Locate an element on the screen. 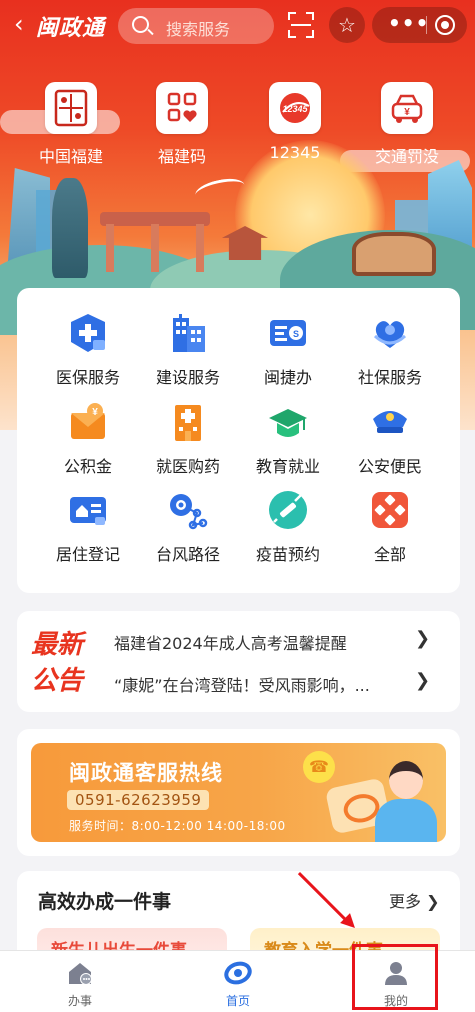 The width and height of the screenshot is (475, 1012). scan-icon is located at coordinates (301, 25).